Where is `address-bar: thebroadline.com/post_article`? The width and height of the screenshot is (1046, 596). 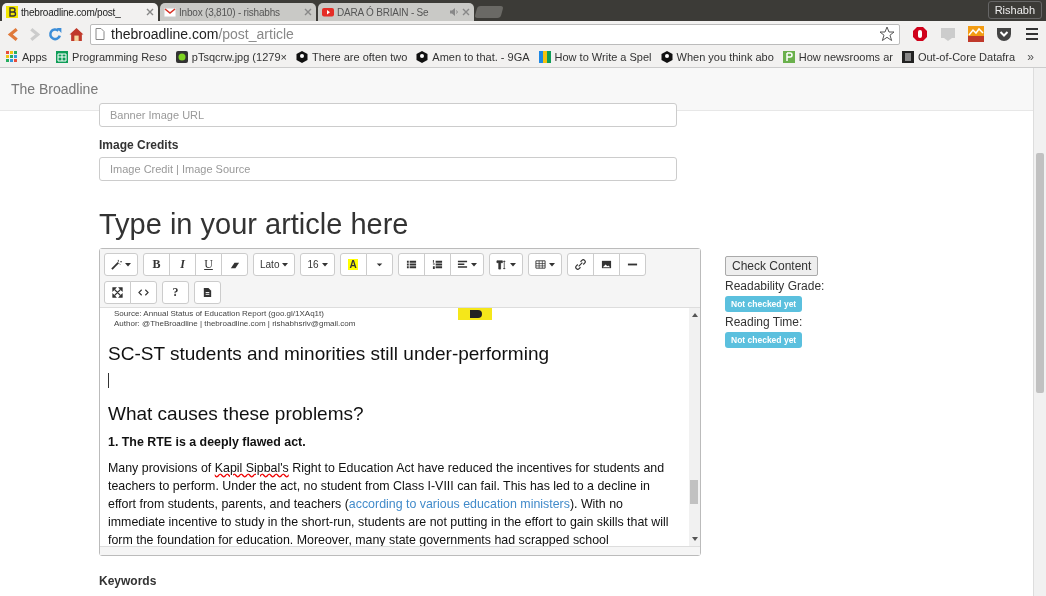
address-bar: thebroadline.com/post_article is located at coordinates (495, 34).